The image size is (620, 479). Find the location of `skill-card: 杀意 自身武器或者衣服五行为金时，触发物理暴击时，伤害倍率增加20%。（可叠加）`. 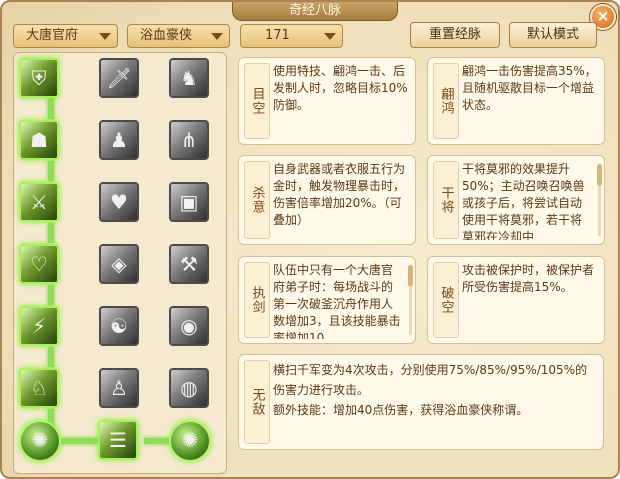

skill-card: 杀意 自身武器或者衣服五行为金时，触发物理暴击时，伤害倍率增加20%。（可叠加） is located at coordinates (327, 200).